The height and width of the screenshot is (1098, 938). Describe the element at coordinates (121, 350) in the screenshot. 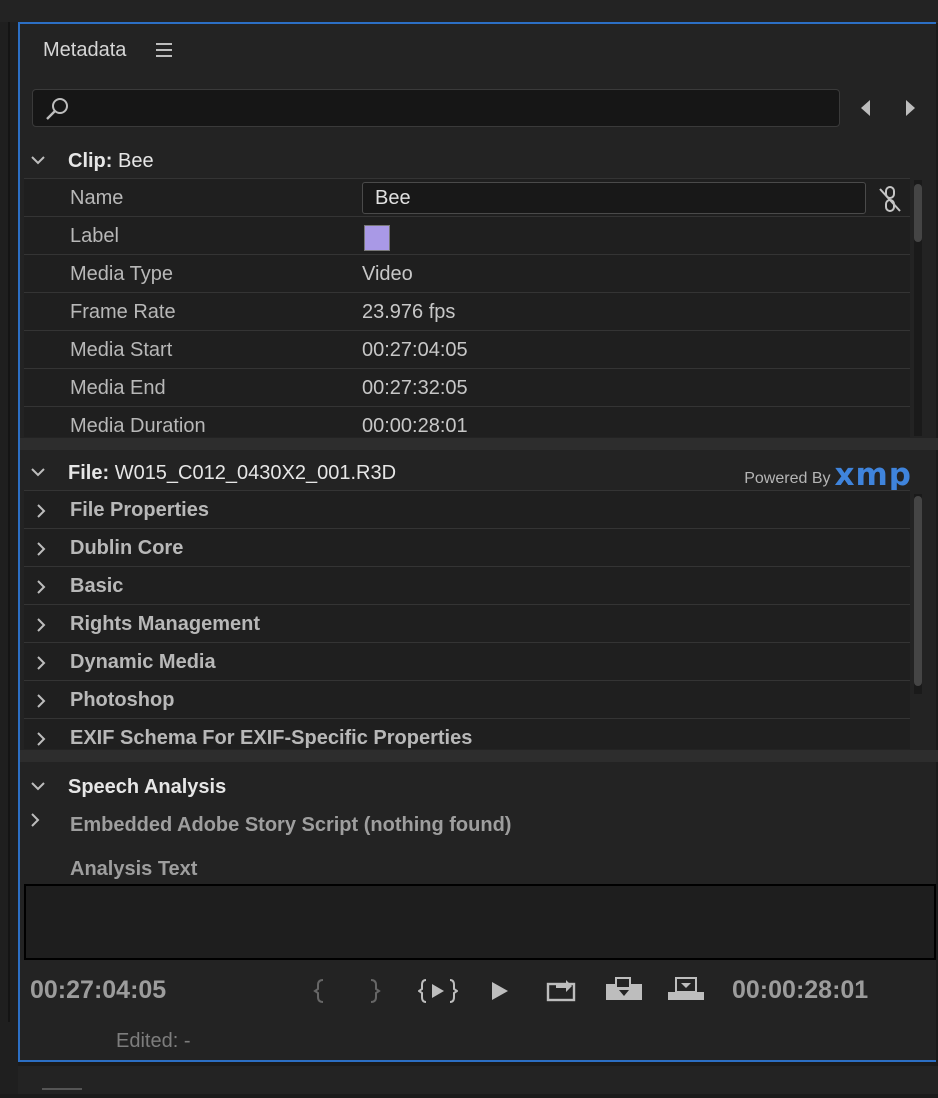

I see `property-key: Media Start` at that location.